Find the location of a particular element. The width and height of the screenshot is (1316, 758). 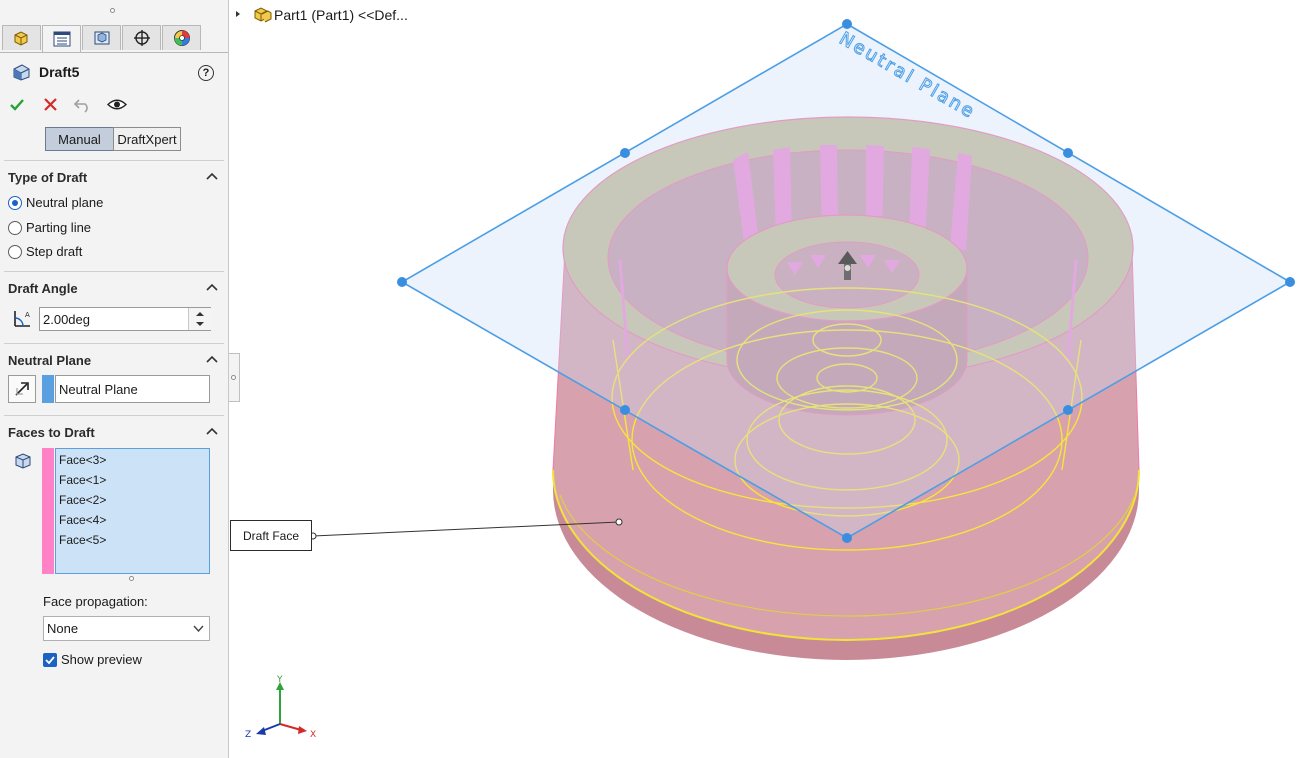

dimxpert-tab is located at coordinates (141, 37).